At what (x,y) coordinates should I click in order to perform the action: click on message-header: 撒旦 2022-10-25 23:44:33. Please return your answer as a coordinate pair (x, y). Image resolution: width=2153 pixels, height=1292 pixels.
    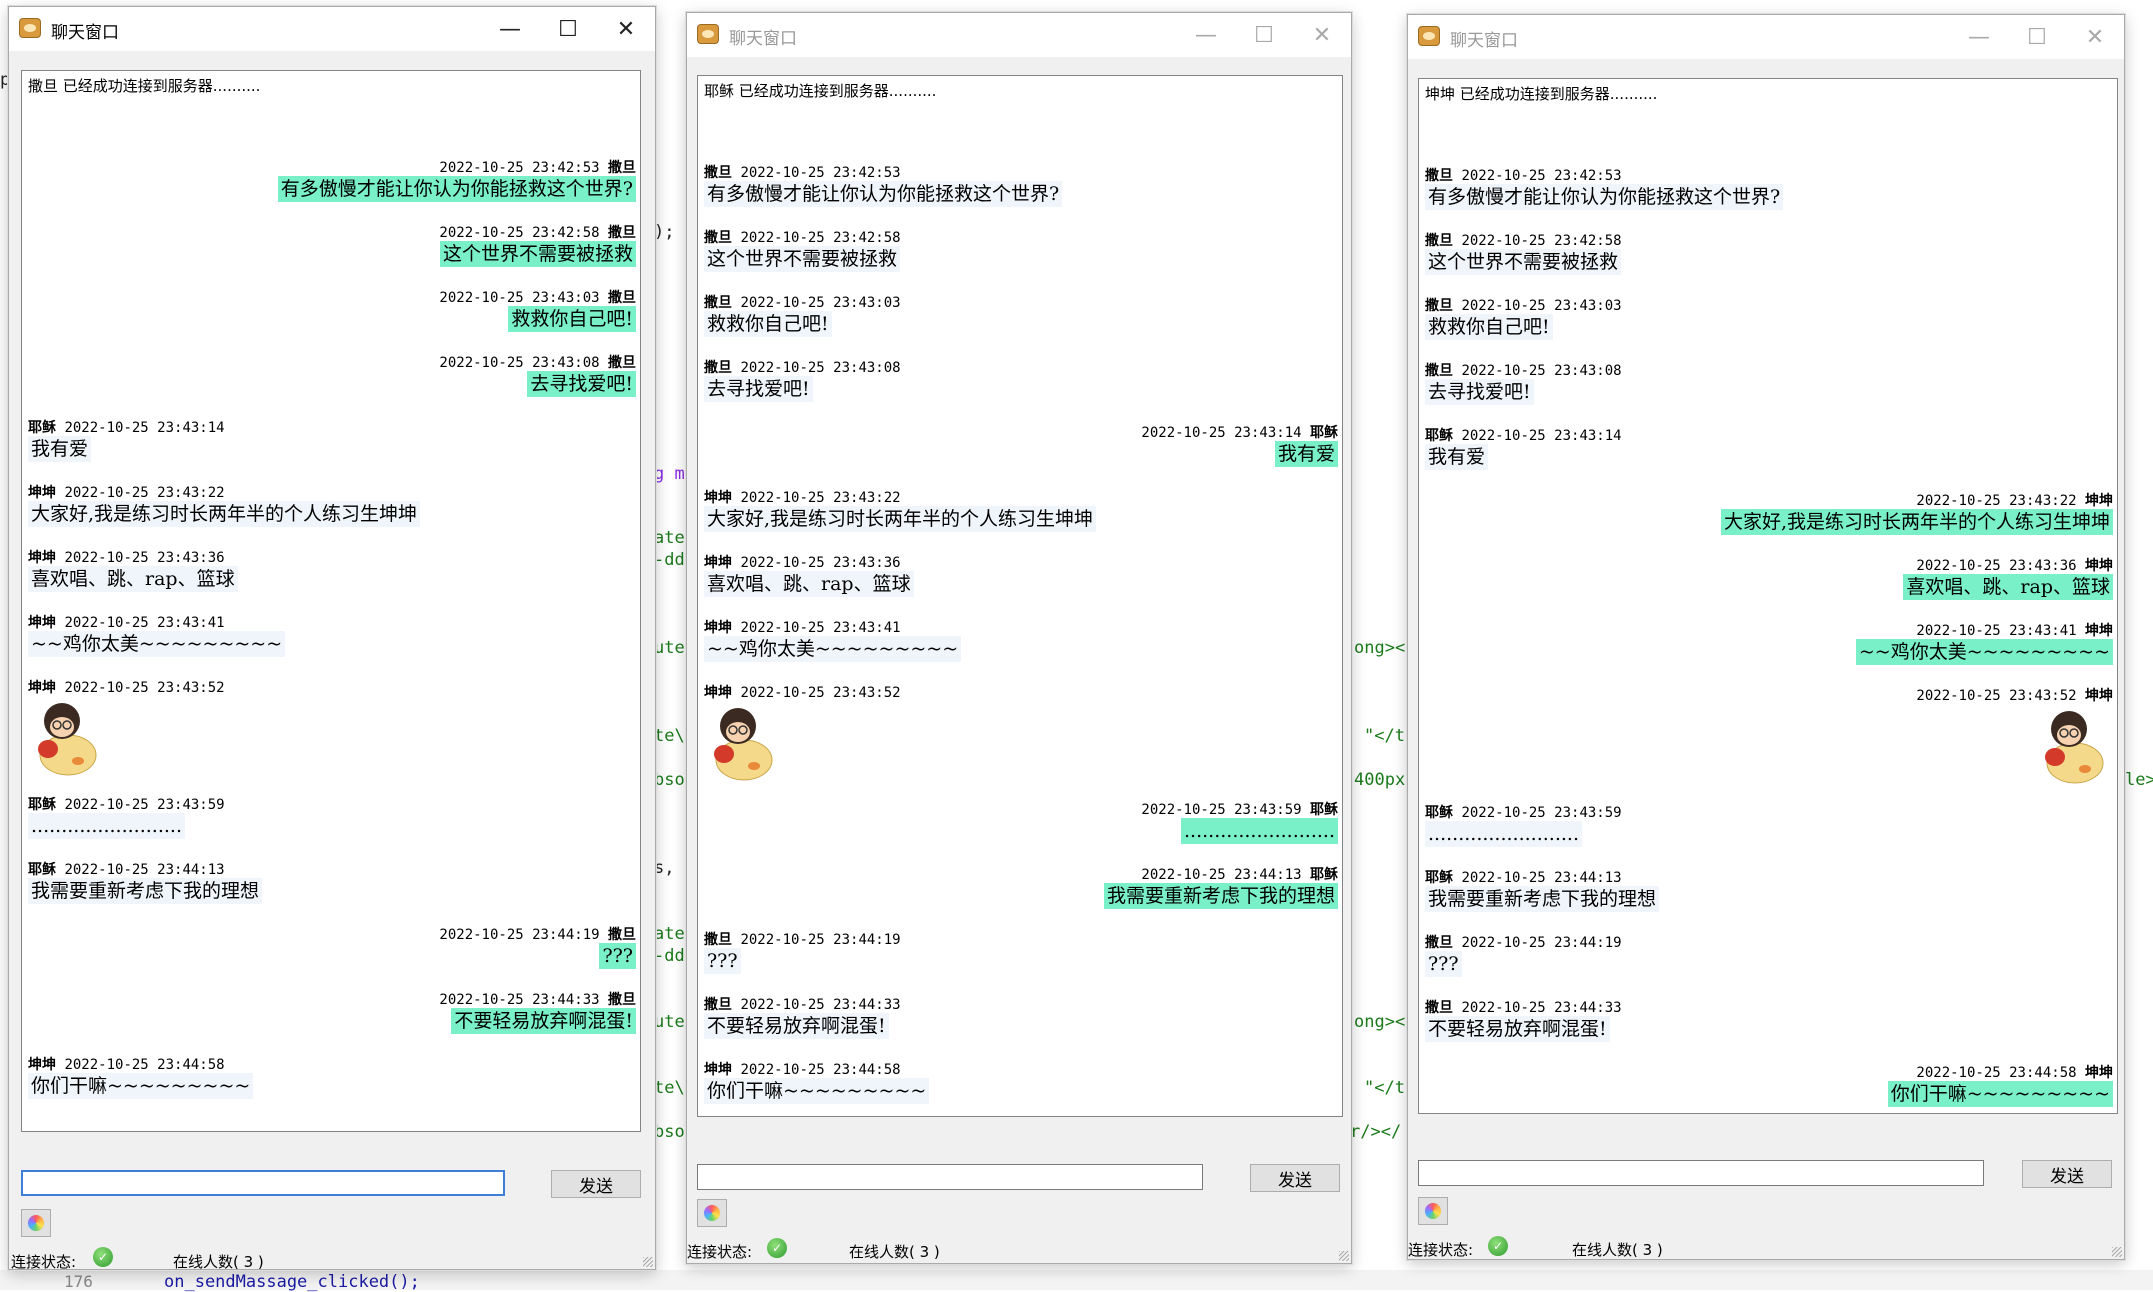
    Looking at the image, I should click on (802, 1004).